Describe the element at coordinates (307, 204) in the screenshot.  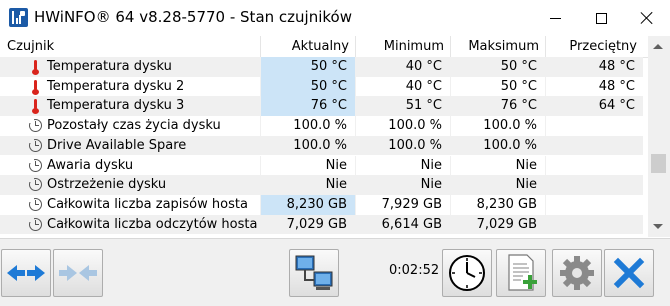
I see `current-value: 8,230 GB` at that location.